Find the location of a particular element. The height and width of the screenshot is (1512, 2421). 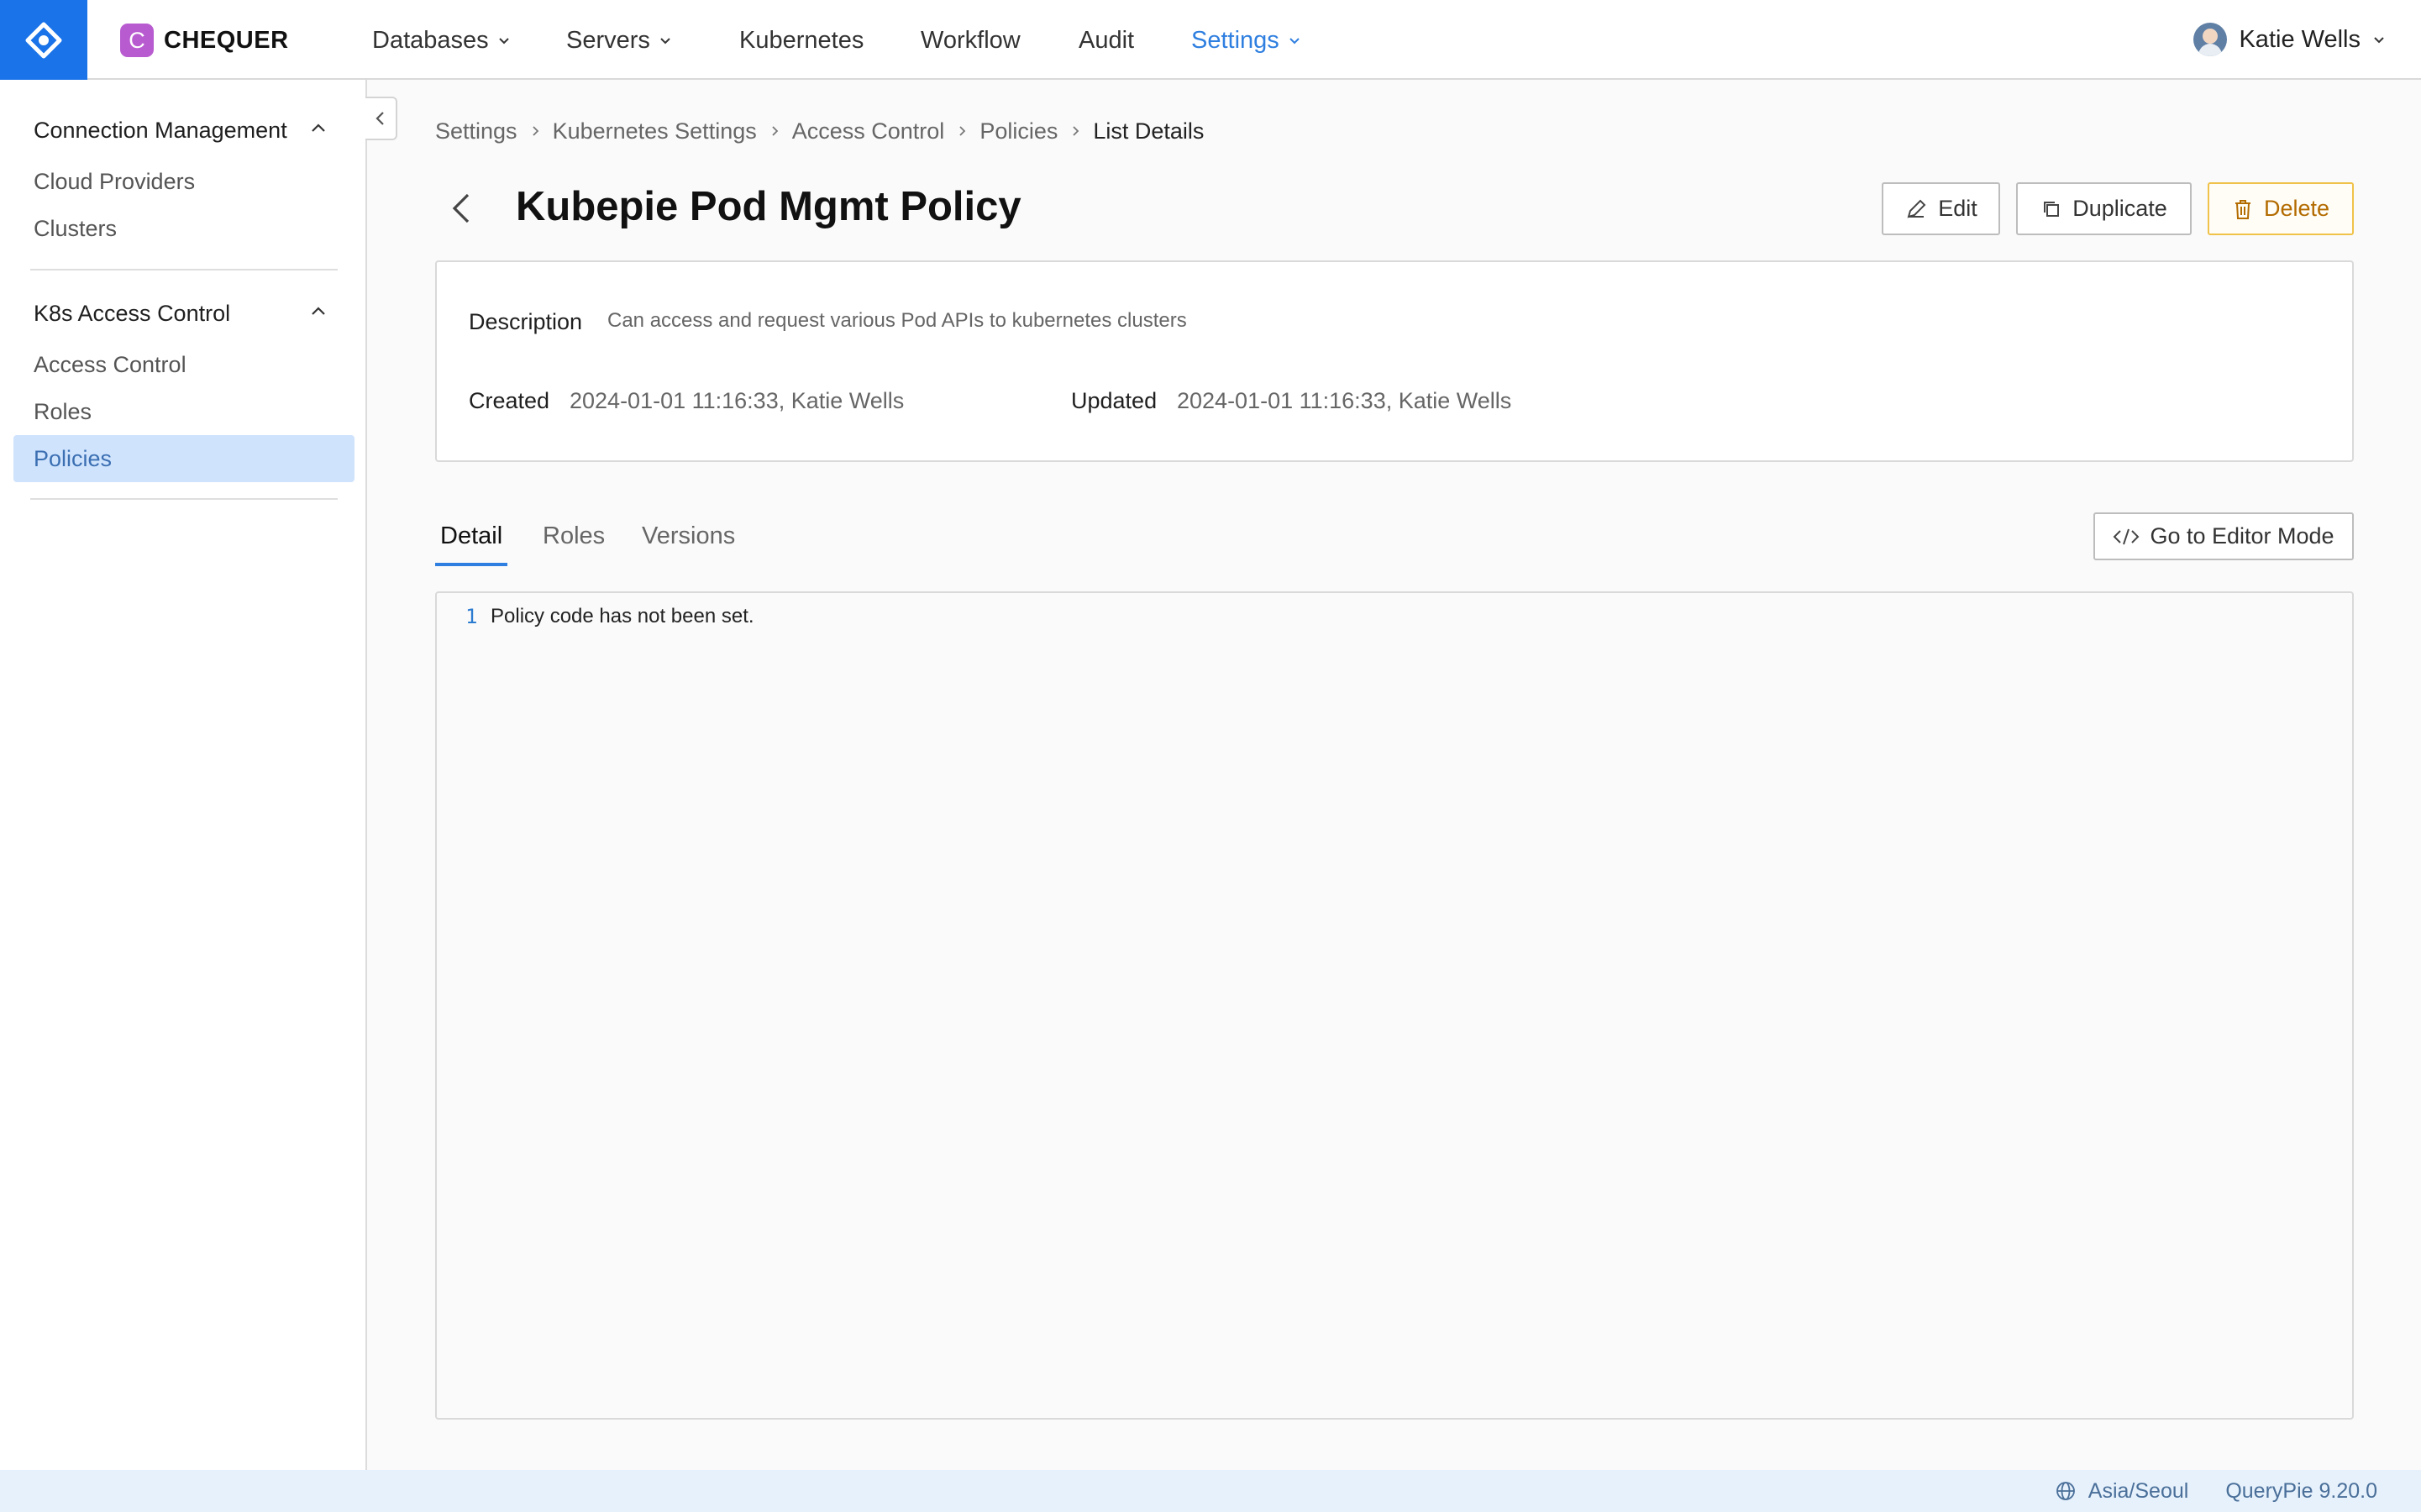

sidebar-item-label: Clusters is located at coordinates (76, 228).